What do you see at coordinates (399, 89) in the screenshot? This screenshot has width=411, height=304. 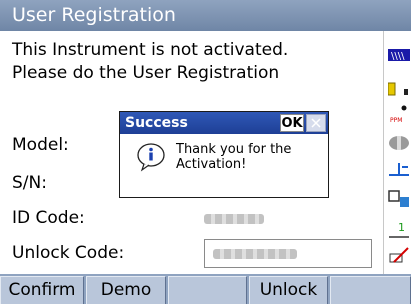 I see `battery-icon` at bounding box center [399, 89].